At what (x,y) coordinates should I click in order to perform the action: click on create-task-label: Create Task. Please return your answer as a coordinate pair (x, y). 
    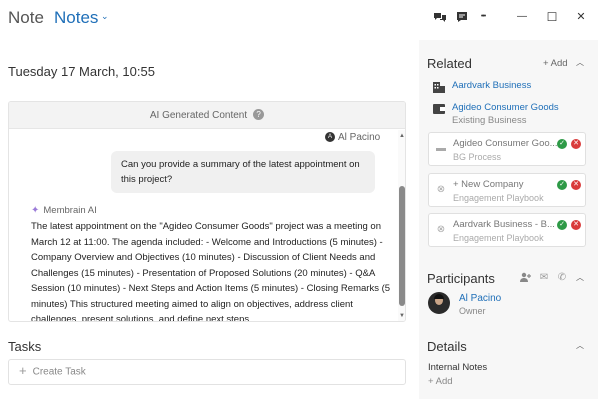
    Looking at the image, I should click on (59, 372).